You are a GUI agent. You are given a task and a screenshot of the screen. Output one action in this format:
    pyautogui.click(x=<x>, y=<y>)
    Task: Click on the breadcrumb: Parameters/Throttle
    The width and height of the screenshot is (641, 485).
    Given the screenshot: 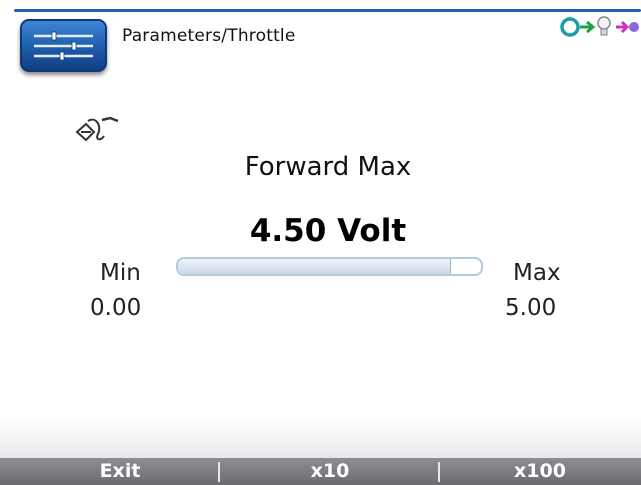 What is the action you would take?
    pyautogui.click(x=209, y=36)
    